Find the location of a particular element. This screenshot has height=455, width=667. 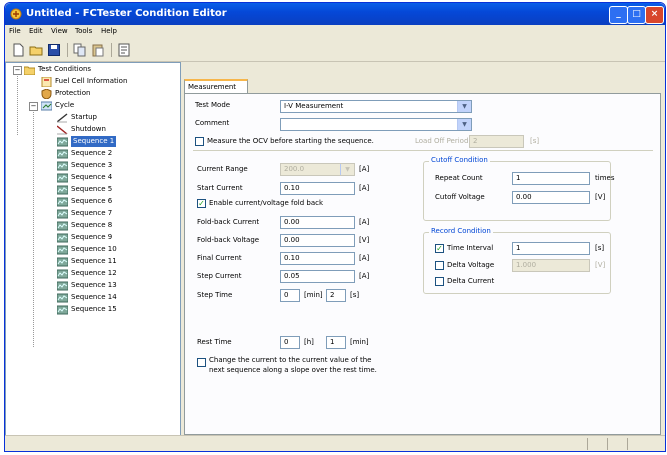

tree-item-sequence: Sequence 7 is located at coordinates (84, 213).